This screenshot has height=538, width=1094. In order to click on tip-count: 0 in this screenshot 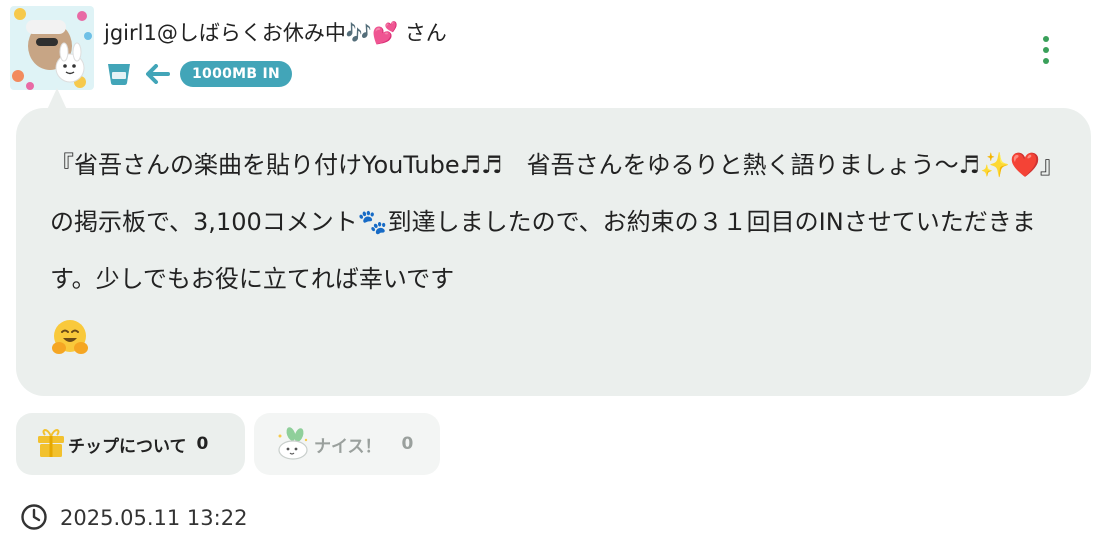, I will do `click(202, 444)`.